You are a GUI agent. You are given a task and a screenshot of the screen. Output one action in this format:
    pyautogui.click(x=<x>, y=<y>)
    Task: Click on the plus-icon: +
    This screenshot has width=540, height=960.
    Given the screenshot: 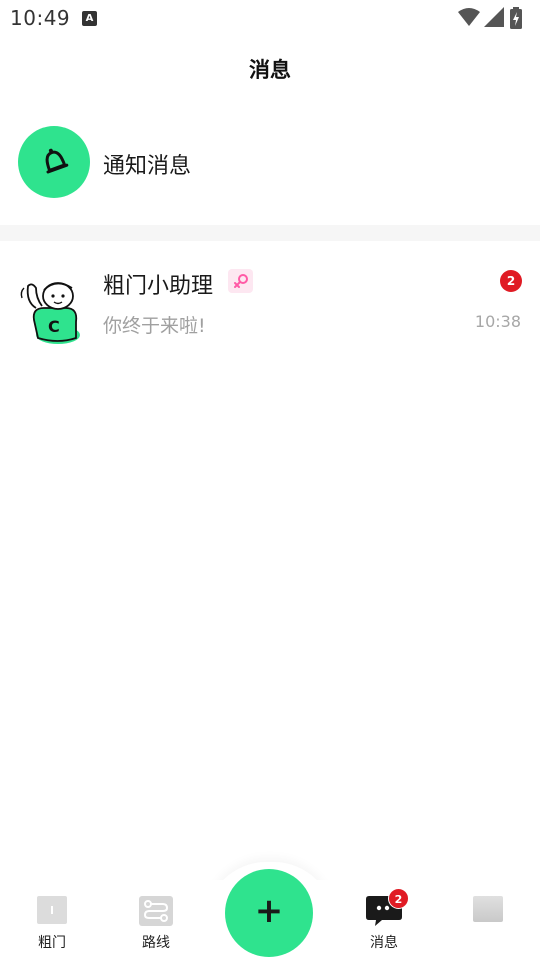 What is the action you would take?
    pyautogui.click(x=269, y=911)
    